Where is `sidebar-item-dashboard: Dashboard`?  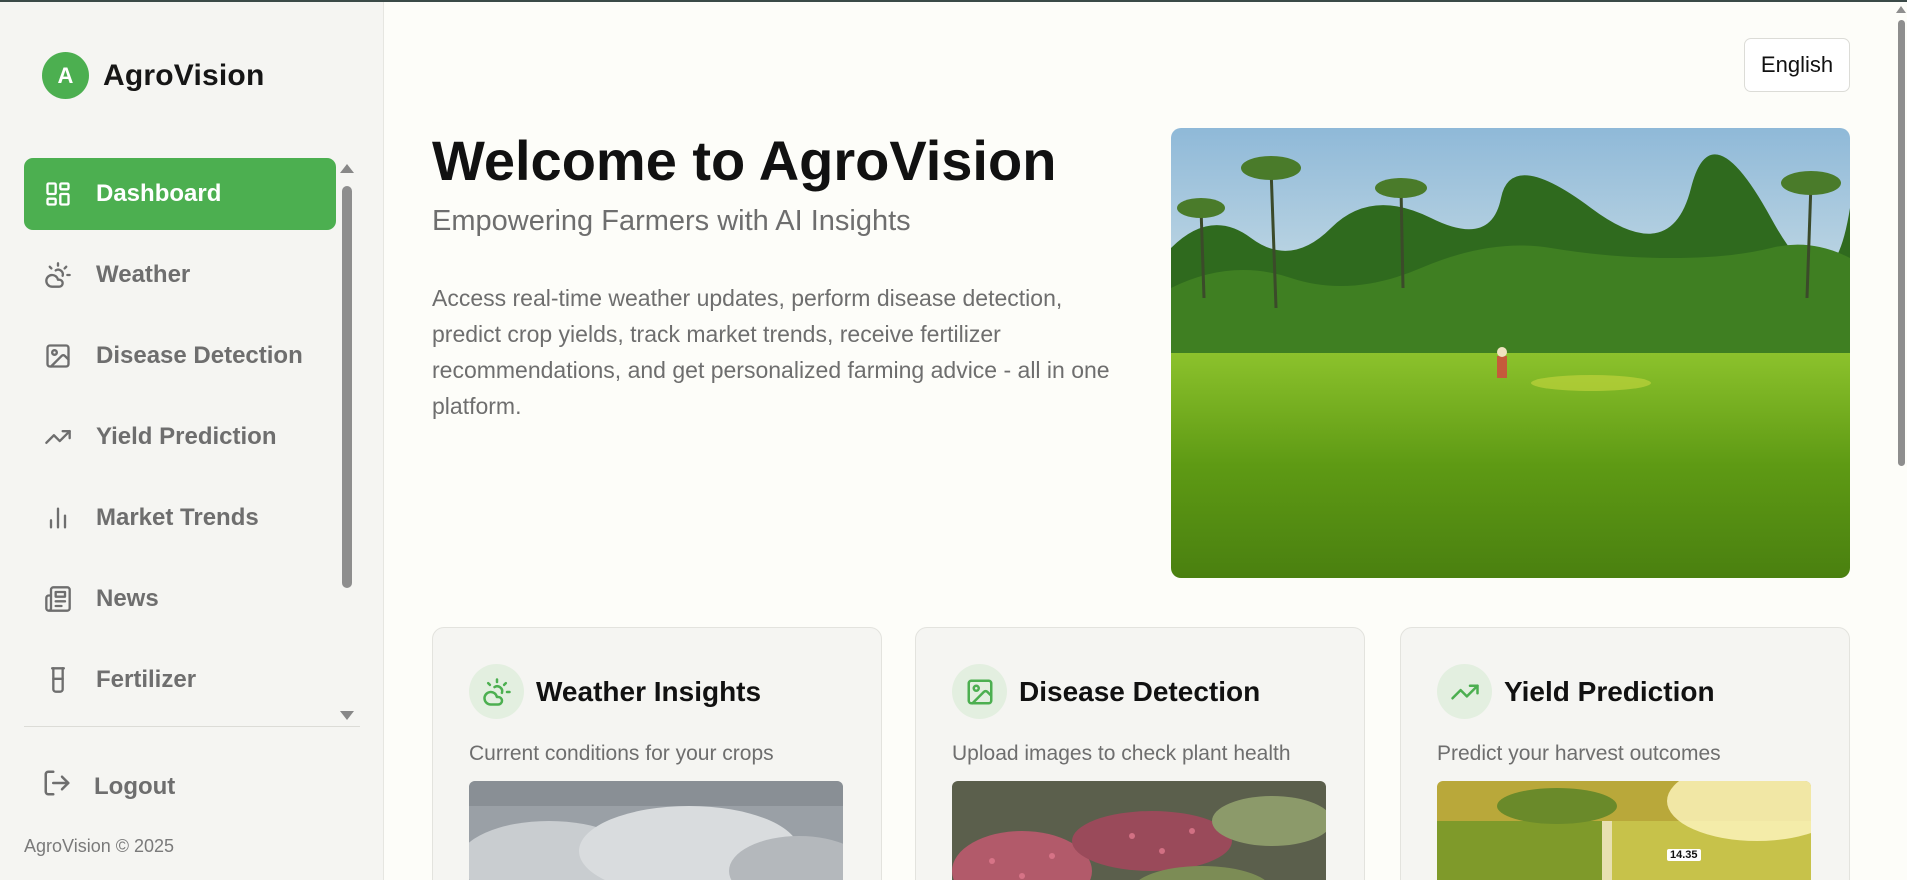 sidebar-item-dashboard: Dashboard is located at coordinates (180, 194).